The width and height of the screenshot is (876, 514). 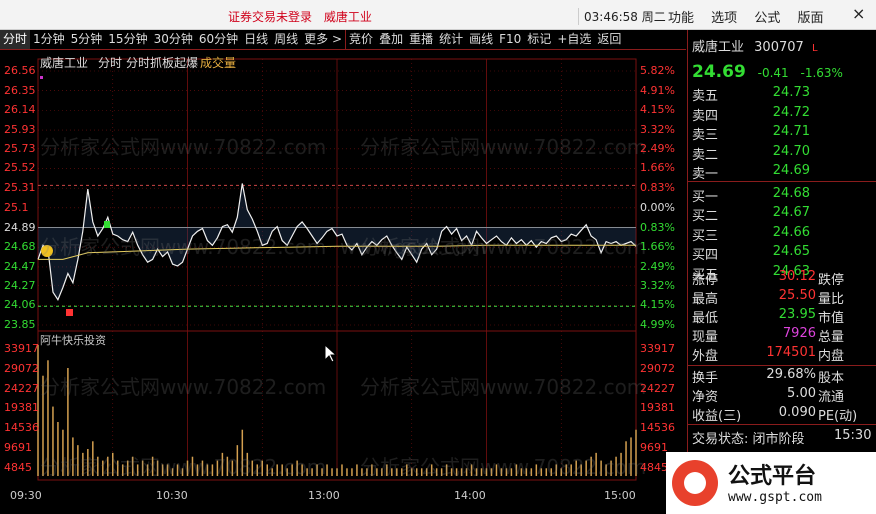 What do you see at coordinates (510, 39) in the screenshot?
I see `toolbar-item-14: F10` at bounding box center [510, 39].